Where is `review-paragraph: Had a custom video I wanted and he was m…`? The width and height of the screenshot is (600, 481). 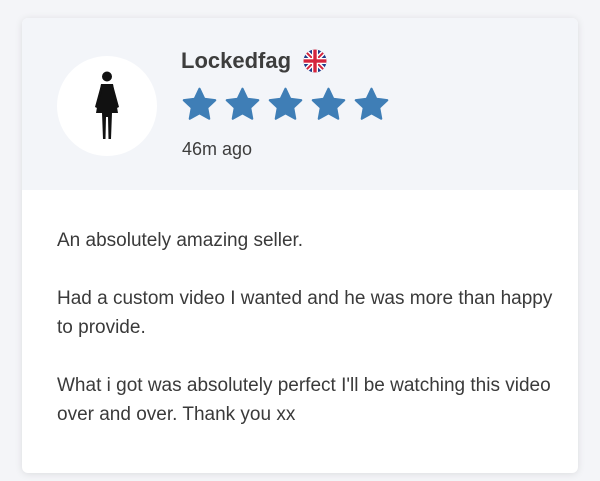 review-paragraph: Had a custom video I wanted and he was m… is located at coordinates (305, 313).